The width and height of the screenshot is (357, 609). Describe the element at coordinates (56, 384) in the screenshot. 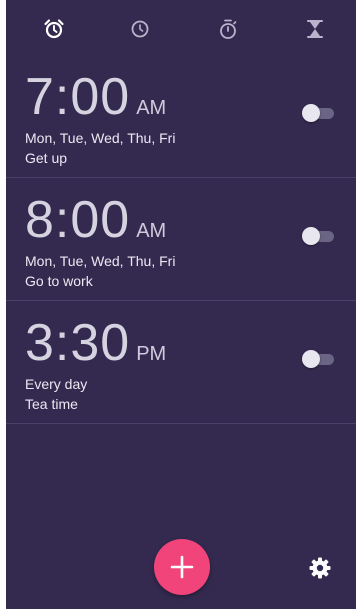

I see `alarm-repeat-days: Every day` at that location.